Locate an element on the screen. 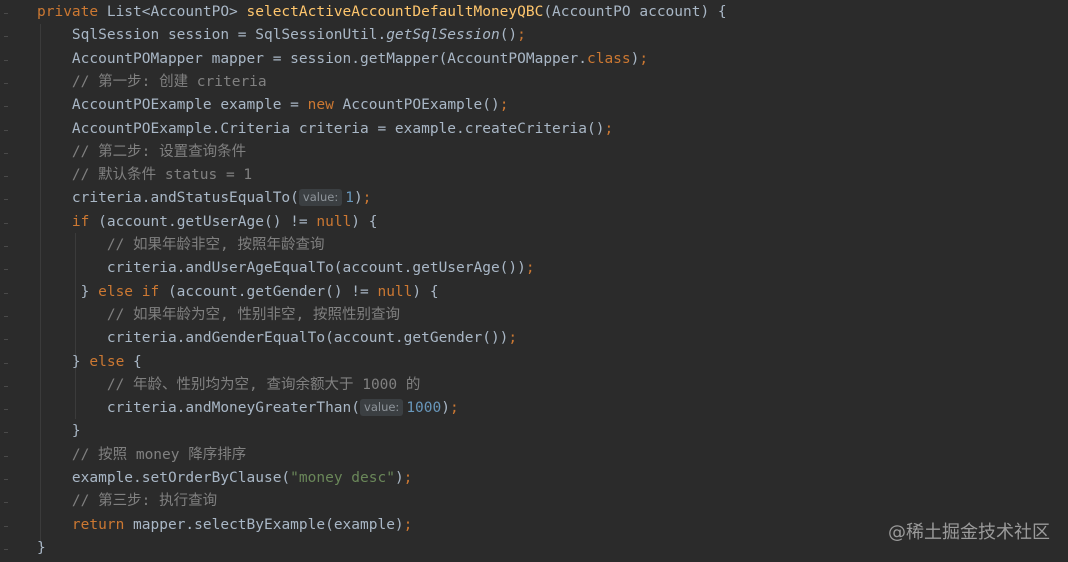 The height and width of the screenshot is (562, 1068). code-token: // 按照 money 降序排序 is located at coordinates (142, 454).